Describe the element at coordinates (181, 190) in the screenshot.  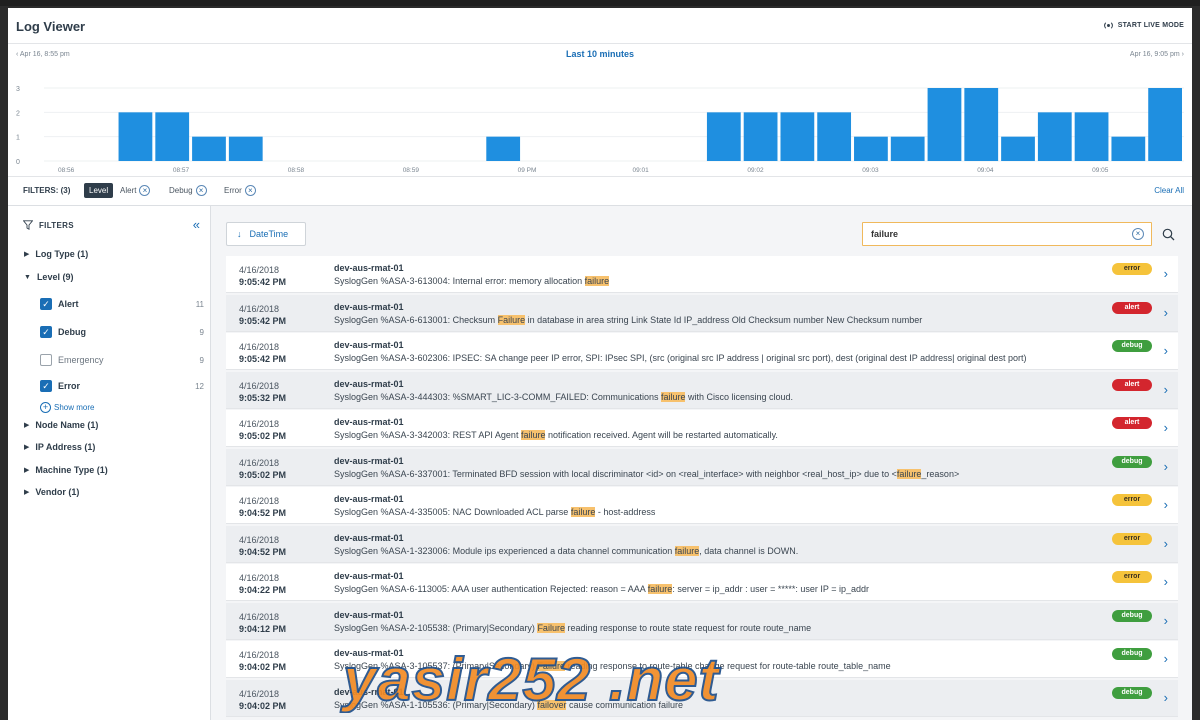
I see `filter-chip-label: Debug` at that location.